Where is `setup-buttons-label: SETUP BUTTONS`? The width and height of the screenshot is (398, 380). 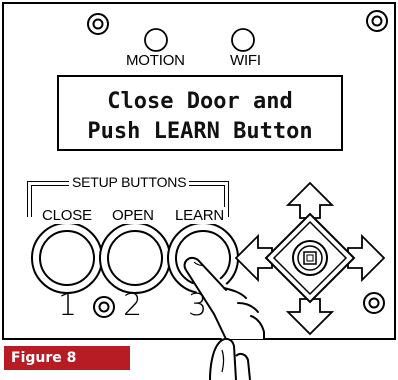 setup-buttons-label: SETUP BUTTONS is located at coordinates (129, 182).